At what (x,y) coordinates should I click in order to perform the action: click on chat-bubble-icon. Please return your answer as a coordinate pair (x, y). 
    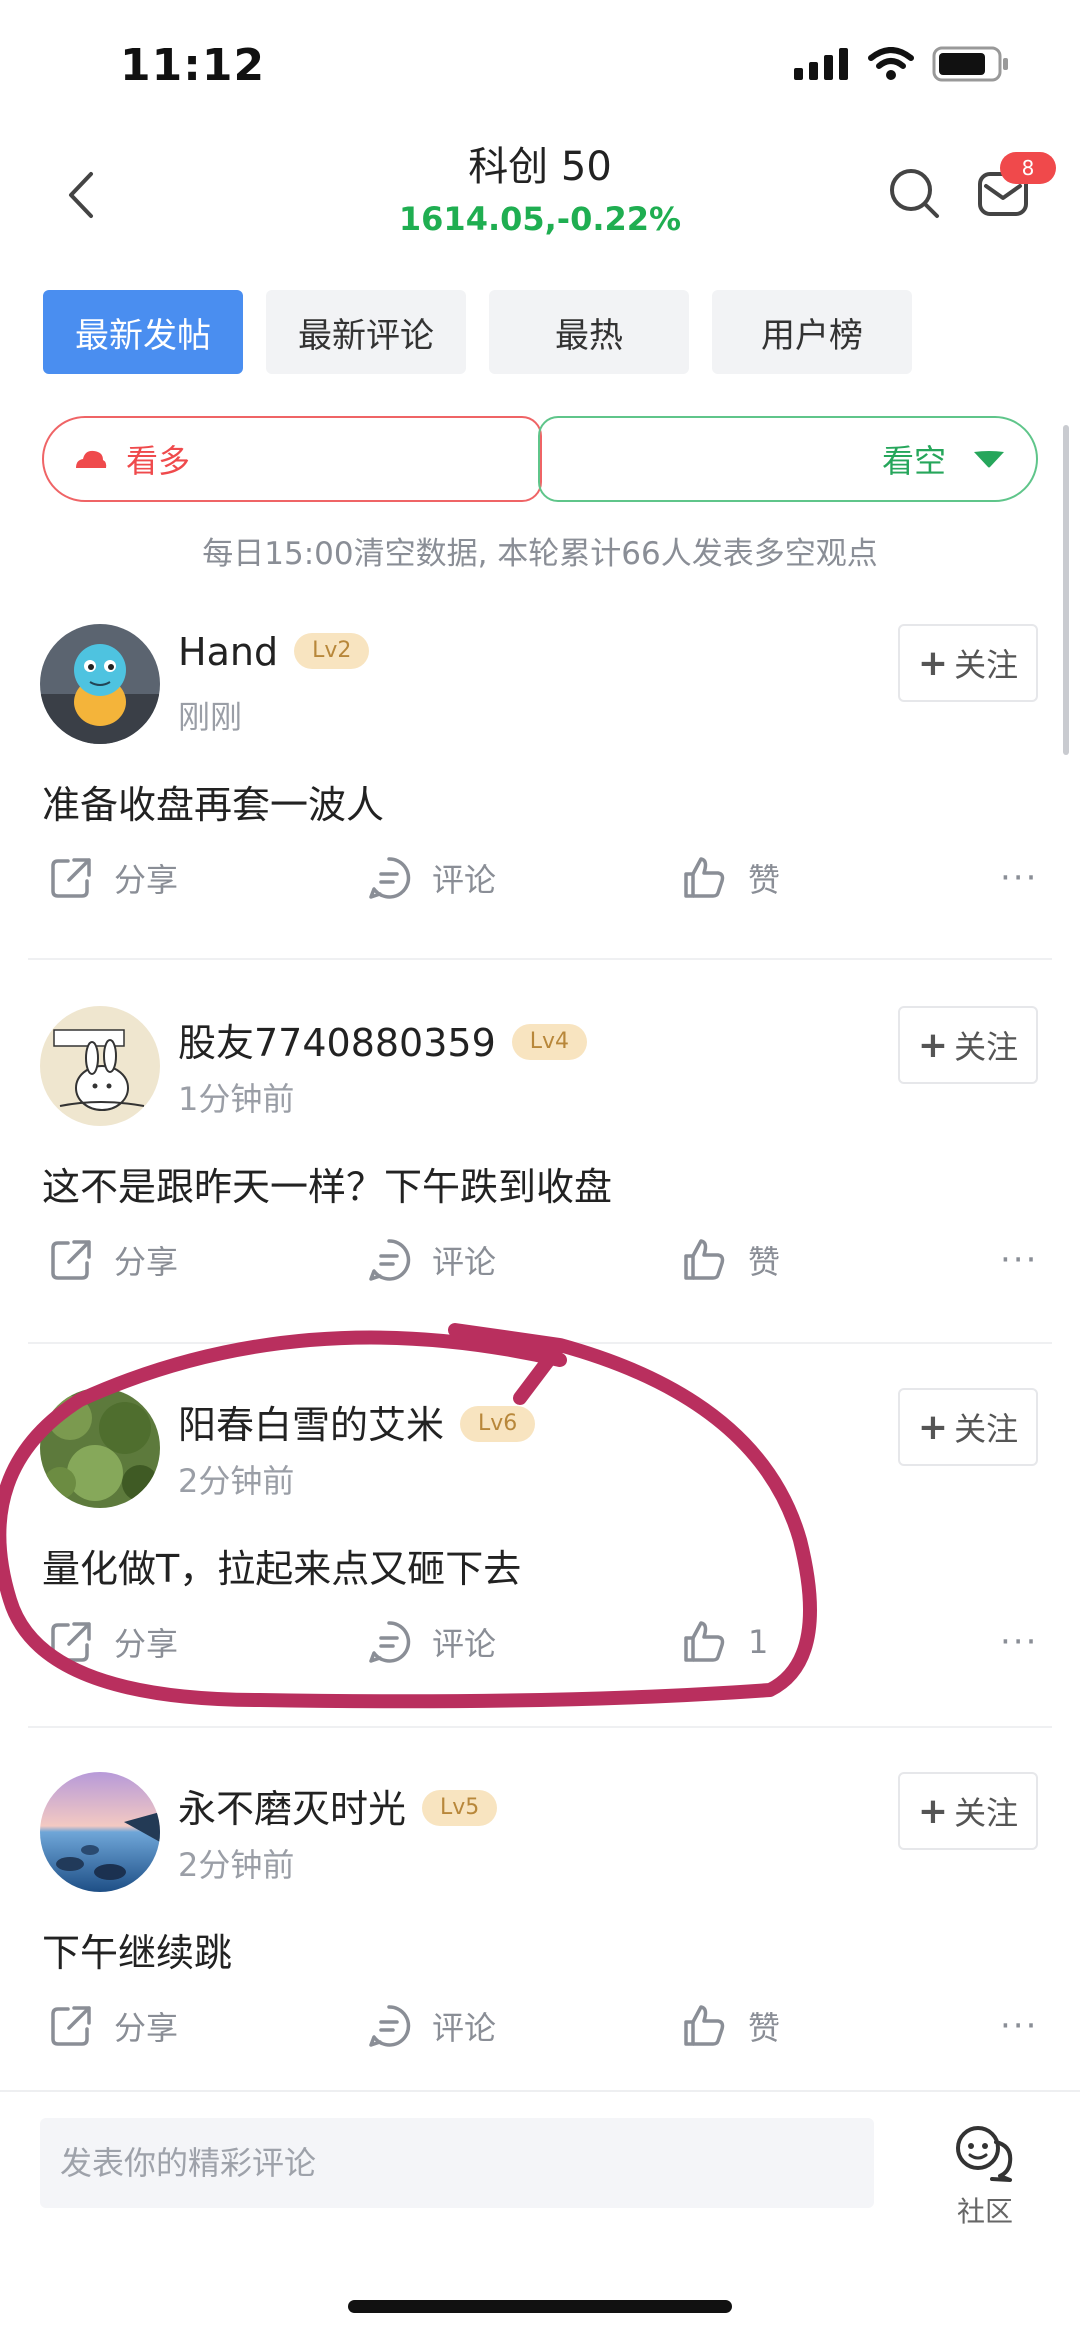
    Looking at the image, I should click on (984, 2154).